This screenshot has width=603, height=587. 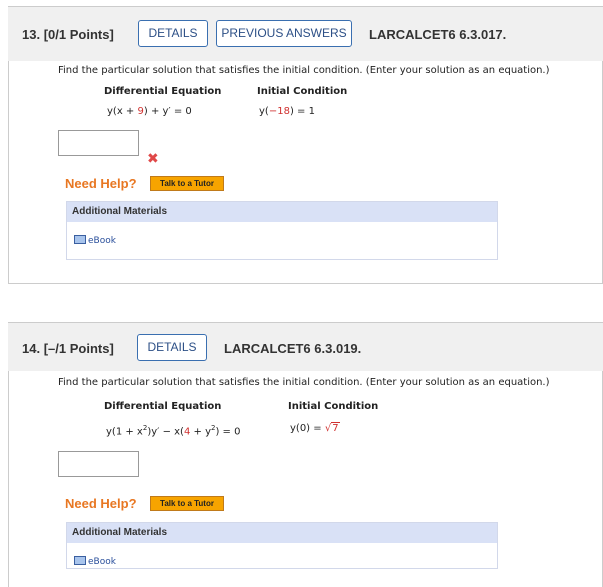 I want to click on points: [0/1 Points], so click(x=78, y=34).